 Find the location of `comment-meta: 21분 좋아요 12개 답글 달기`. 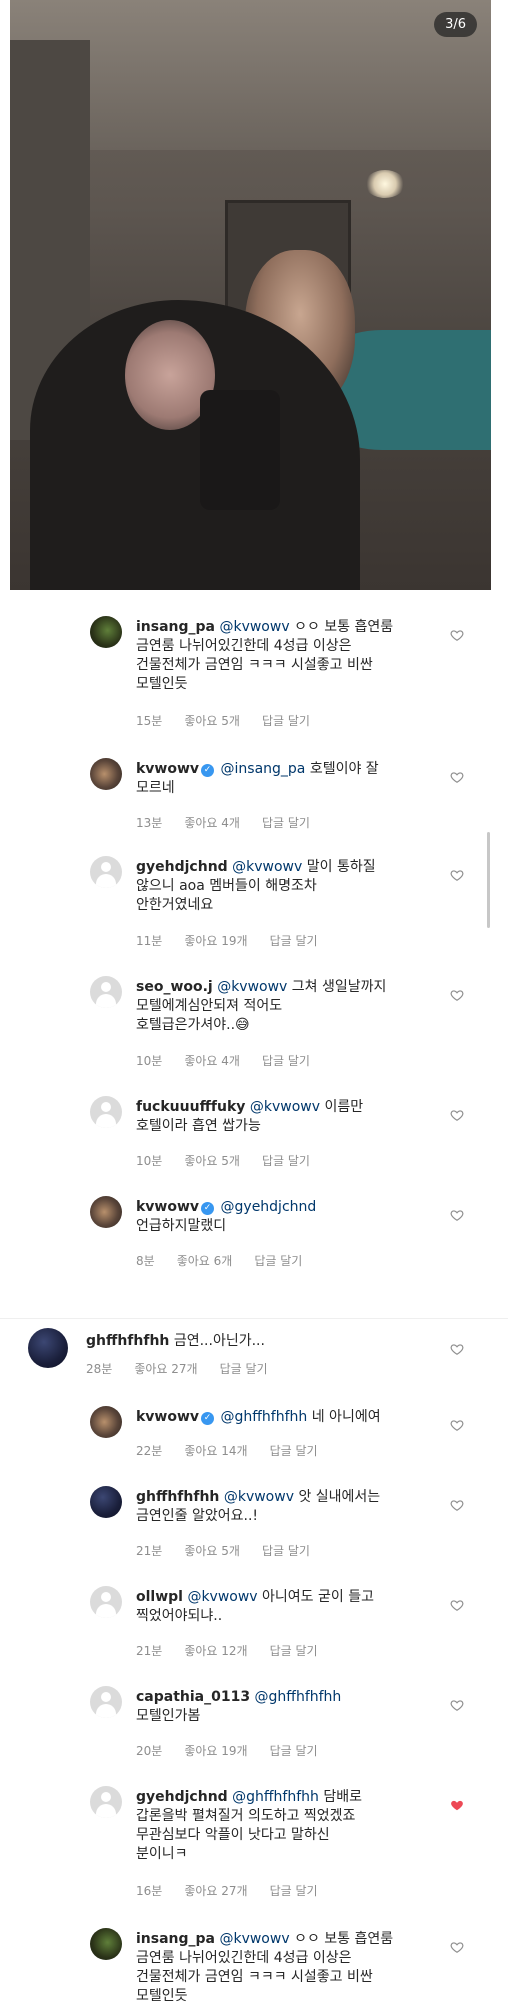

comment-meta: 21분 좋아요 12개 답글 달기 is located at coordinates (238, 1650).